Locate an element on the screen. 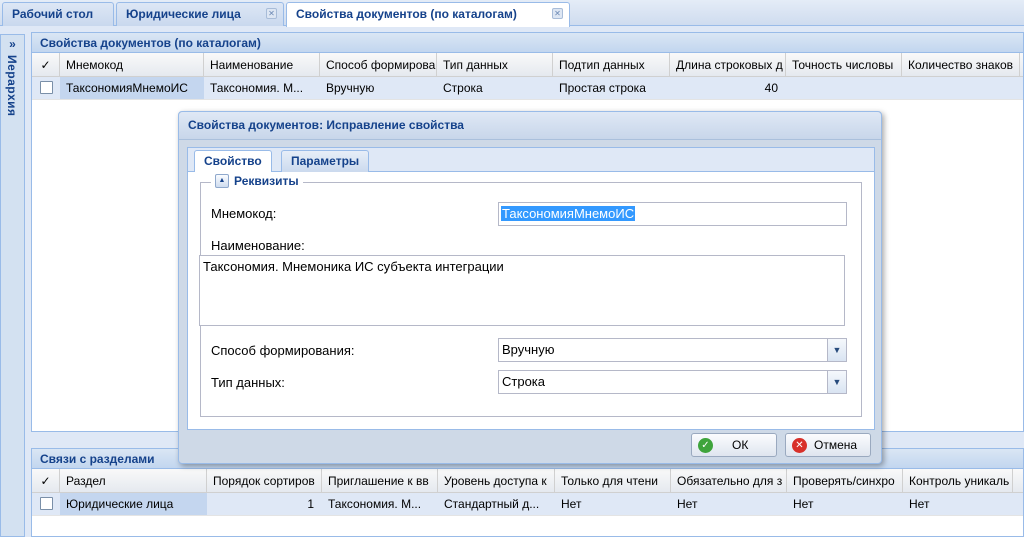  tab-document-properties-label: Свойства документов (по каталогам) is located at coordinates (406, 14).